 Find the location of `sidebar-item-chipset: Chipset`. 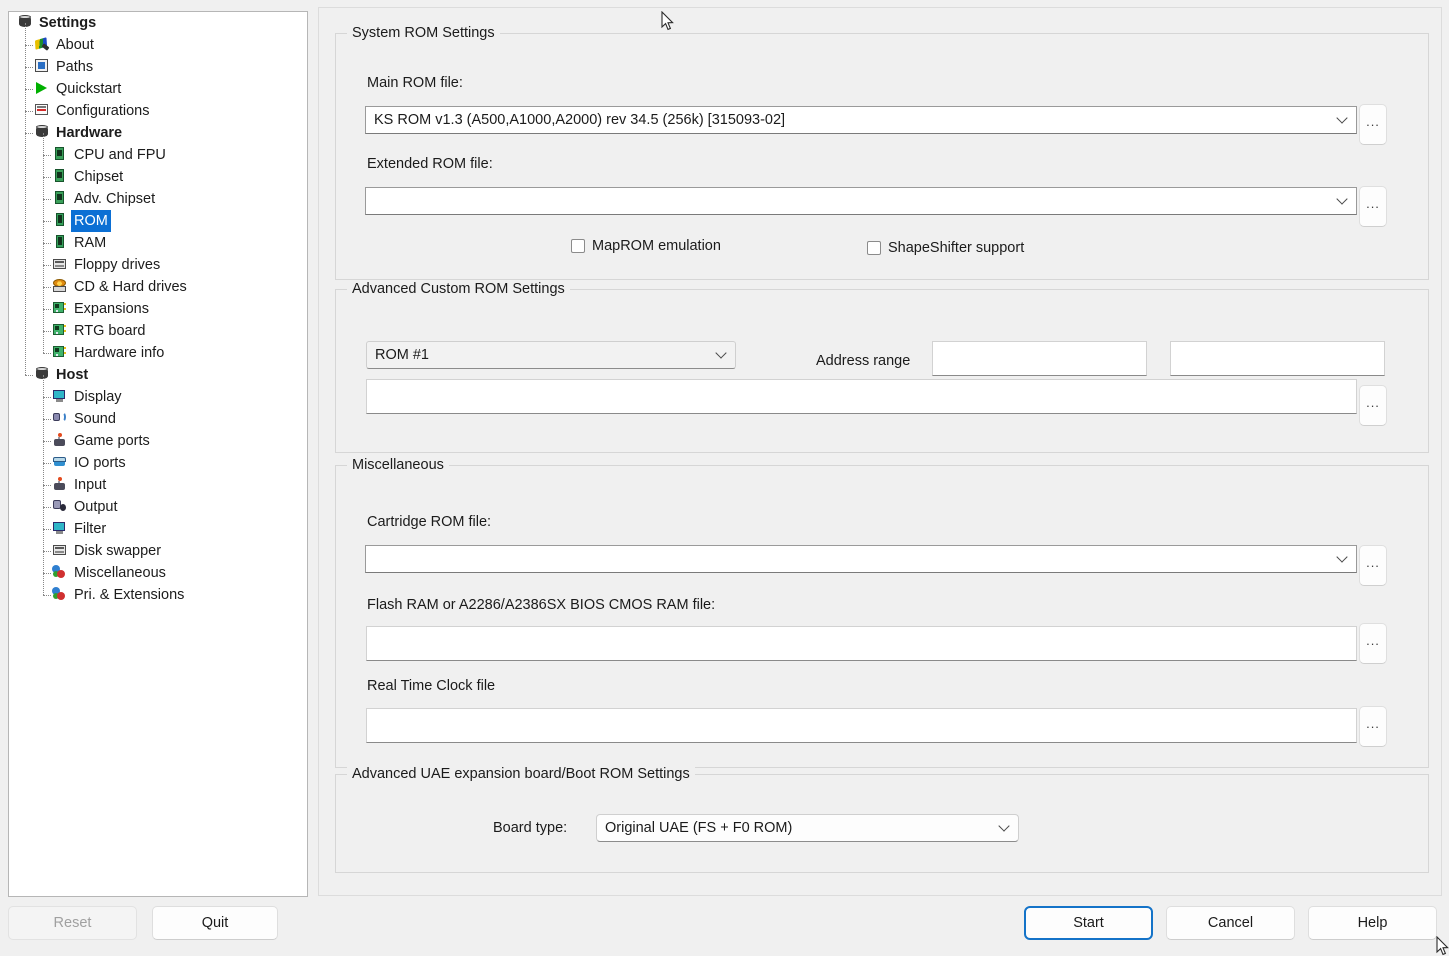

sidebar-item-chipset: Chipset is located at coordinates (158, 177).